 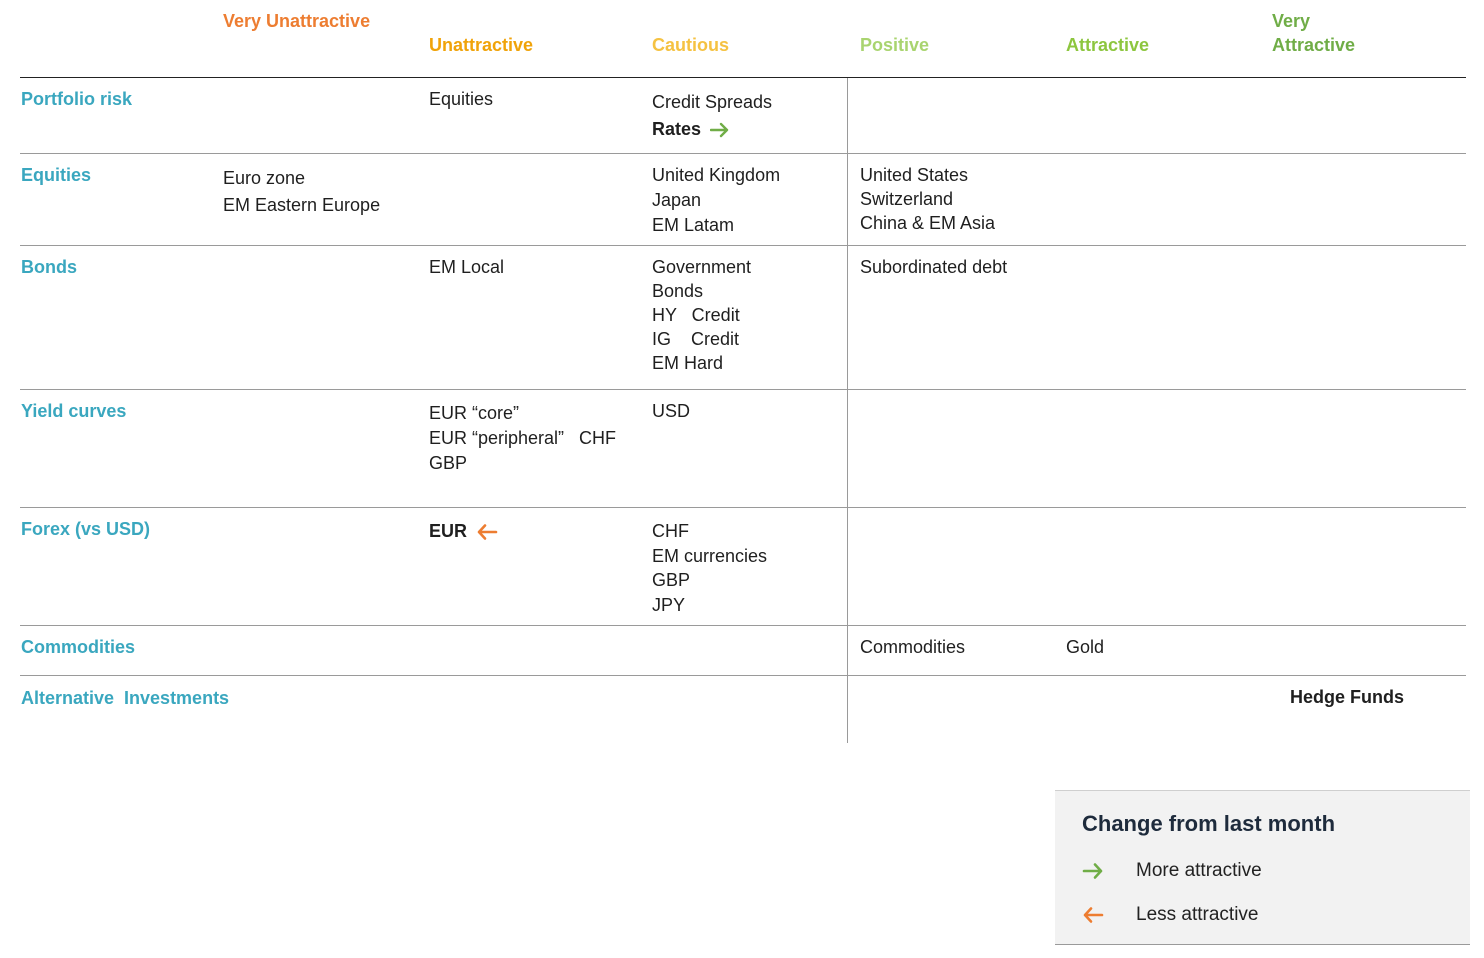 I want to click on list-item: Switzerland, so click(x=907, y=199).